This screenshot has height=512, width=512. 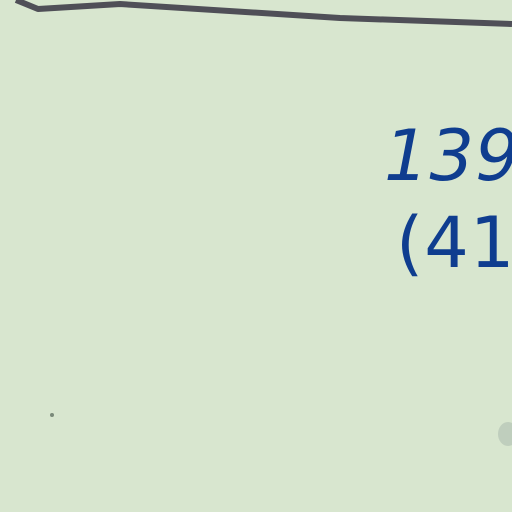 What do you see at coordinates (505, 434) in the screenshot?
I see `map-feature-blob` at bounding box center [505, 434].